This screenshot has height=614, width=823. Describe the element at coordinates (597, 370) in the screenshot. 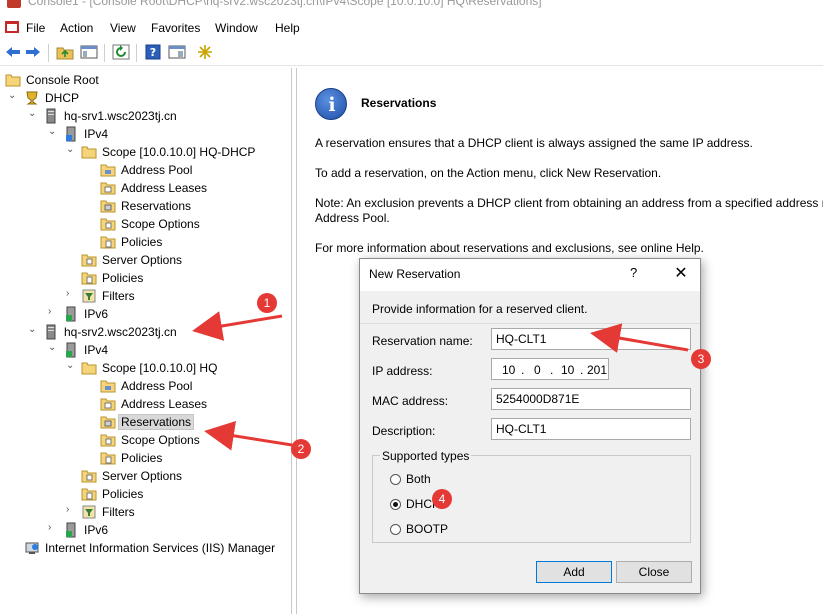

I see `ip-octet-4: 201` at that location.